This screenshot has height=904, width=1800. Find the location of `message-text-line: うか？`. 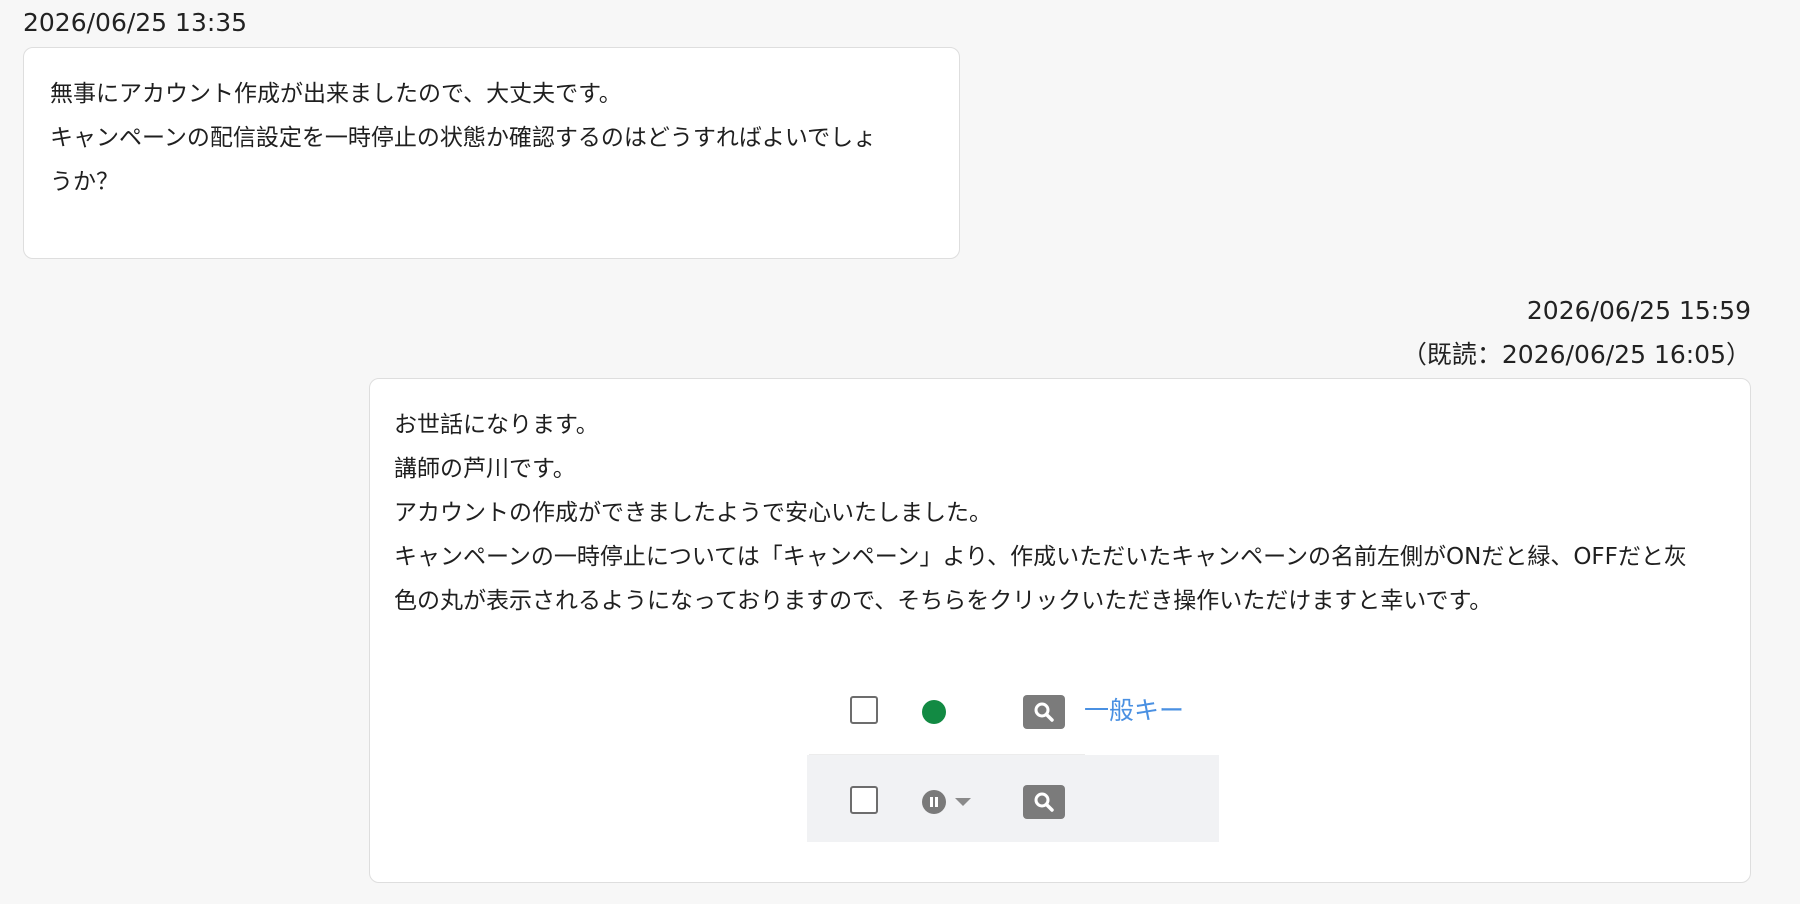

message-text-line: うか？ is located at coordinates (84, 182).